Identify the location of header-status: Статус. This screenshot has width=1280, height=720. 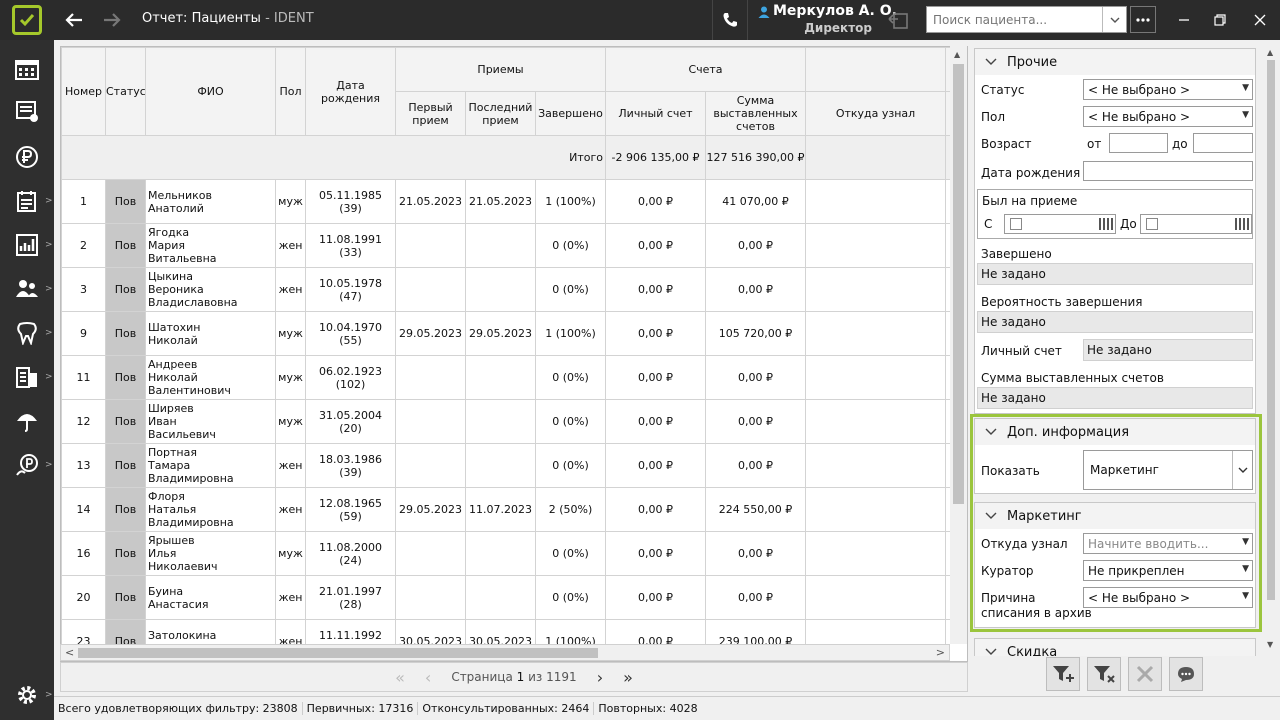
(125, 91).